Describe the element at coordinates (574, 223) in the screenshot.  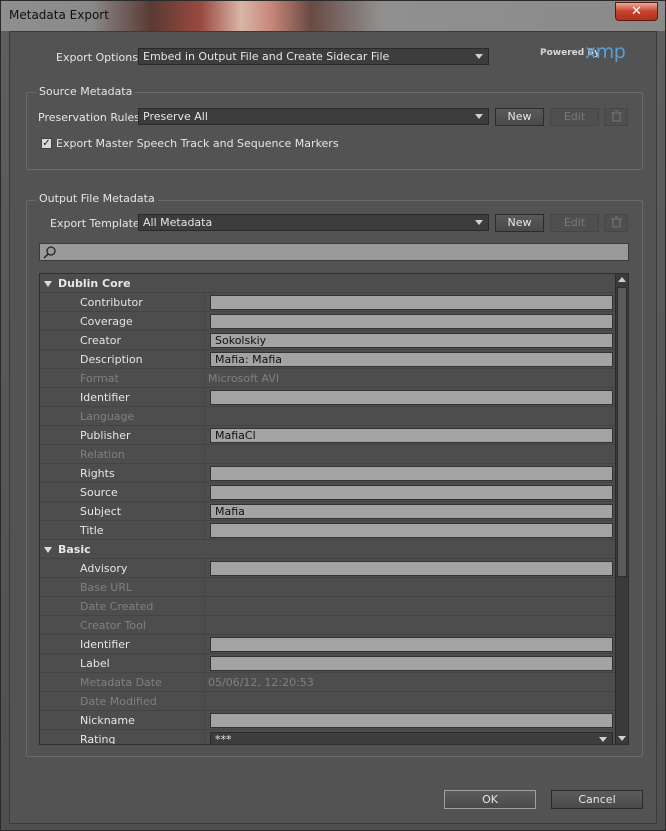
I see `template-edit-button: Edit` at that location.